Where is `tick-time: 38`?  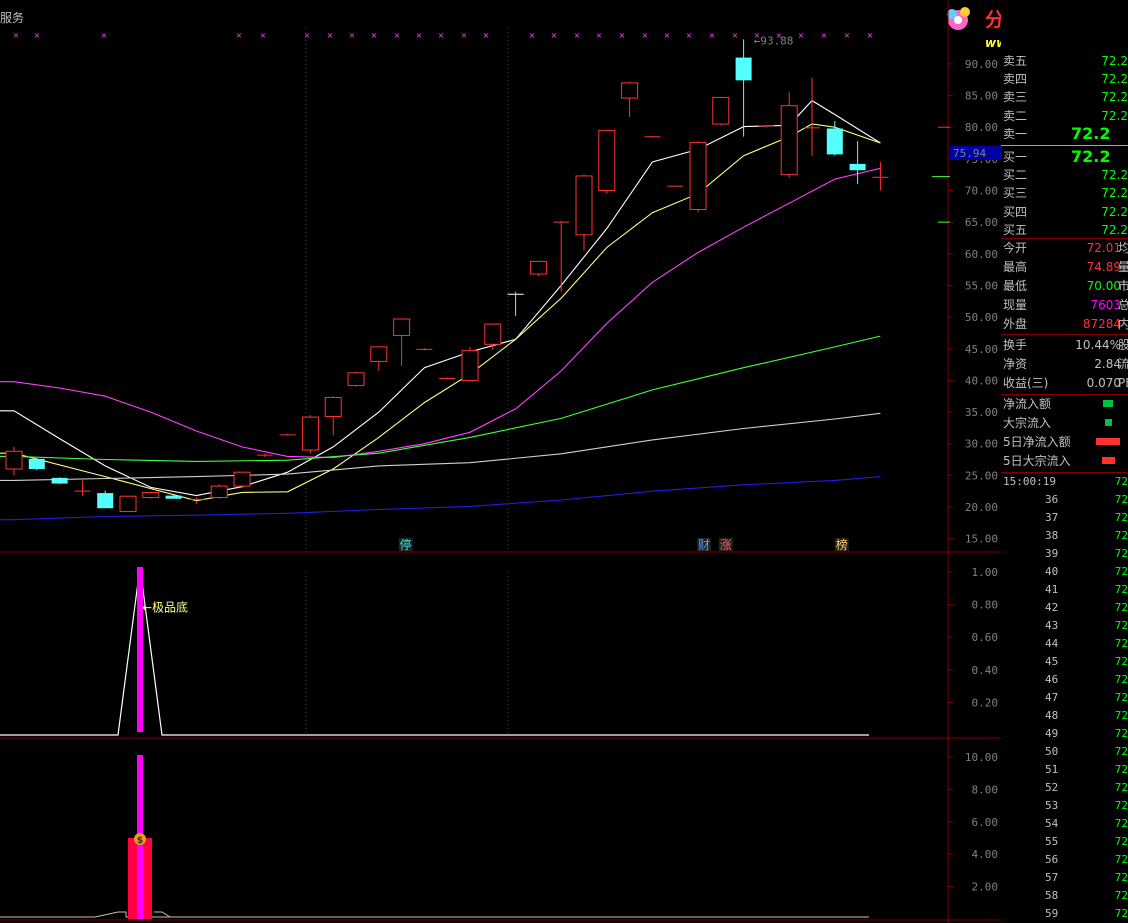 tick-time: 38 is located at coordinates (1052, 535).